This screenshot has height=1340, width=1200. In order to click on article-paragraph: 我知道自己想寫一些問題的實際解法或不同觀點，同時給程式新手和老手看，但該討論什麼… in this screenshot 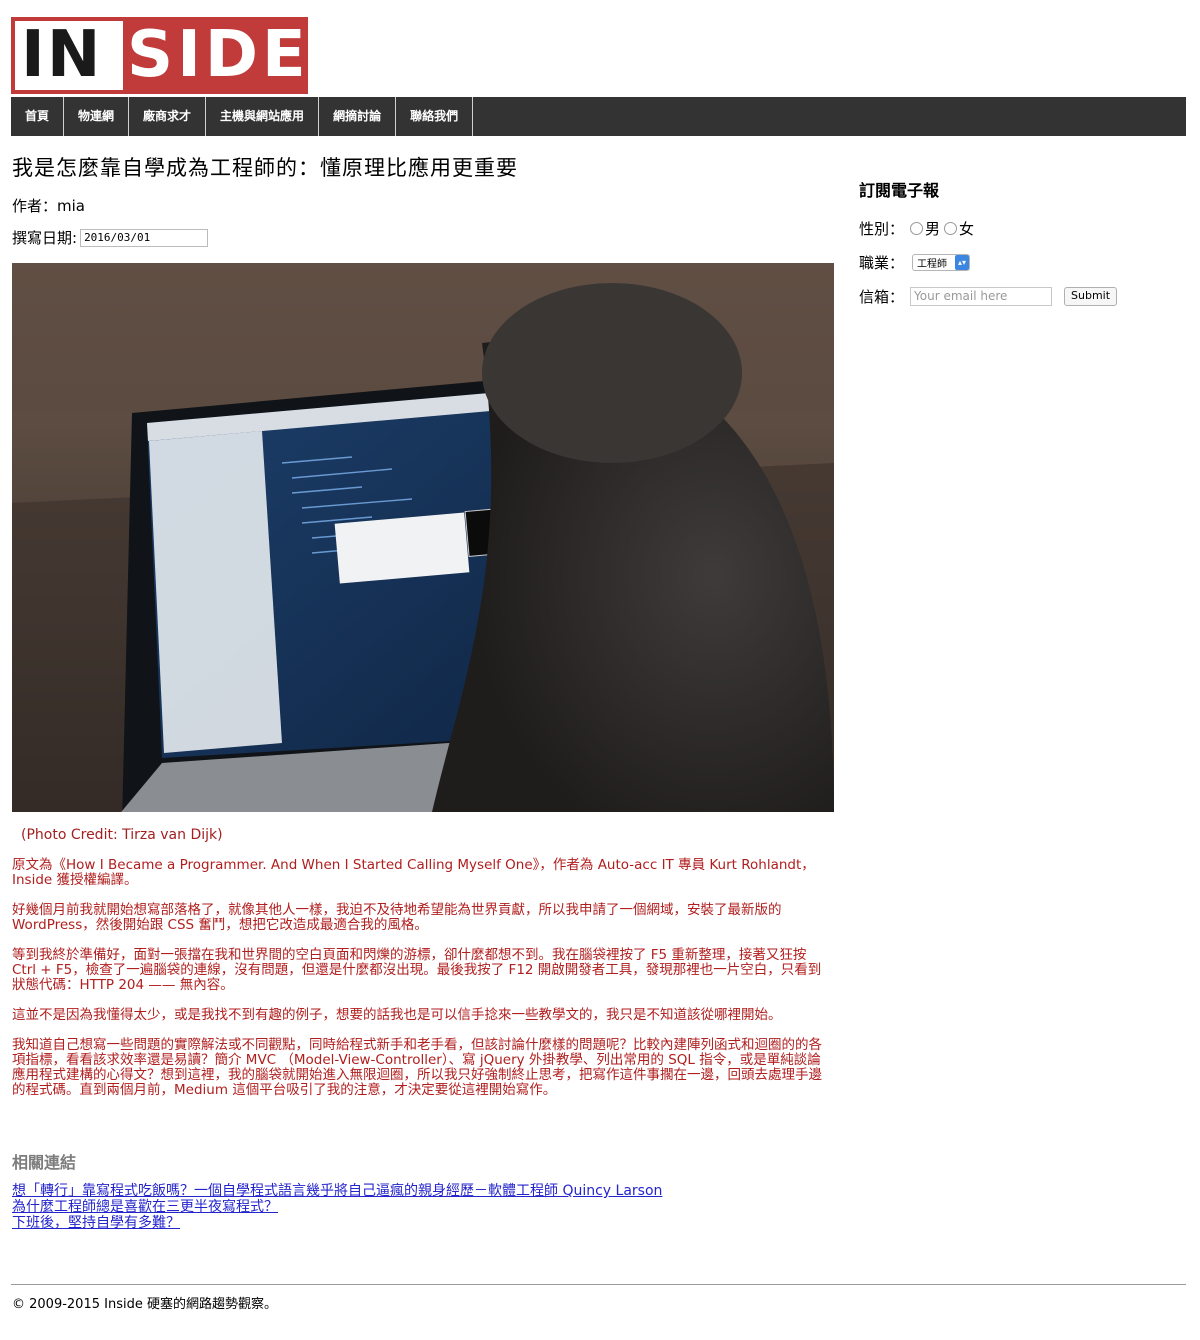, I will do `click(417, 1067)`.